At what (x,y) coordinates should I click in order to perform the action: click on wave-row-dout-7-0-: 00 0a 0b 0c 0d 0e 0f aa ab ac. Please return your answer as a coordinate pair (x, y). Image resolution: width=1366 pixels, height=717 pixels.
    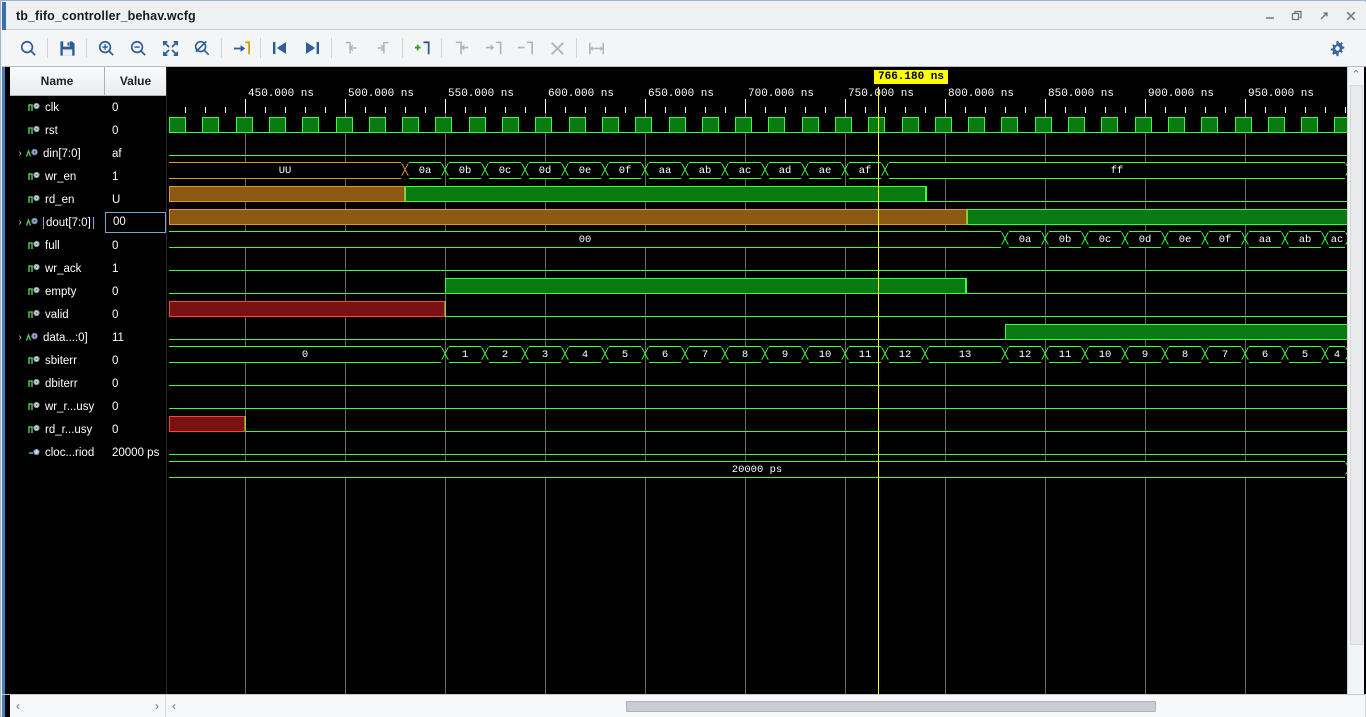
    Looking at the image, I should click on (767, 239).